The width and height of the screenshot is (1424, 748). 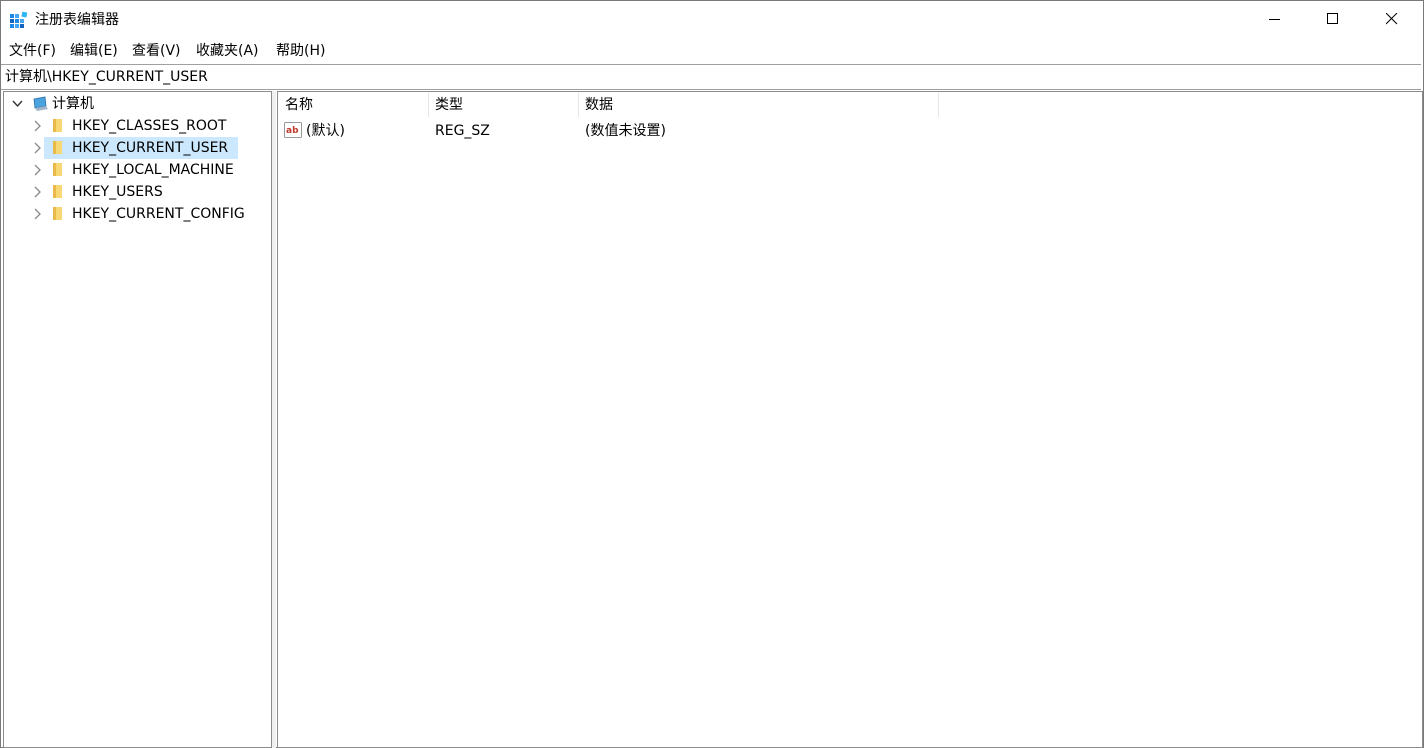 What do you see at coordinates (32, 51) in the screenshot?
I see `menu-file: 文件(F)` at bounding box center [32, 51].